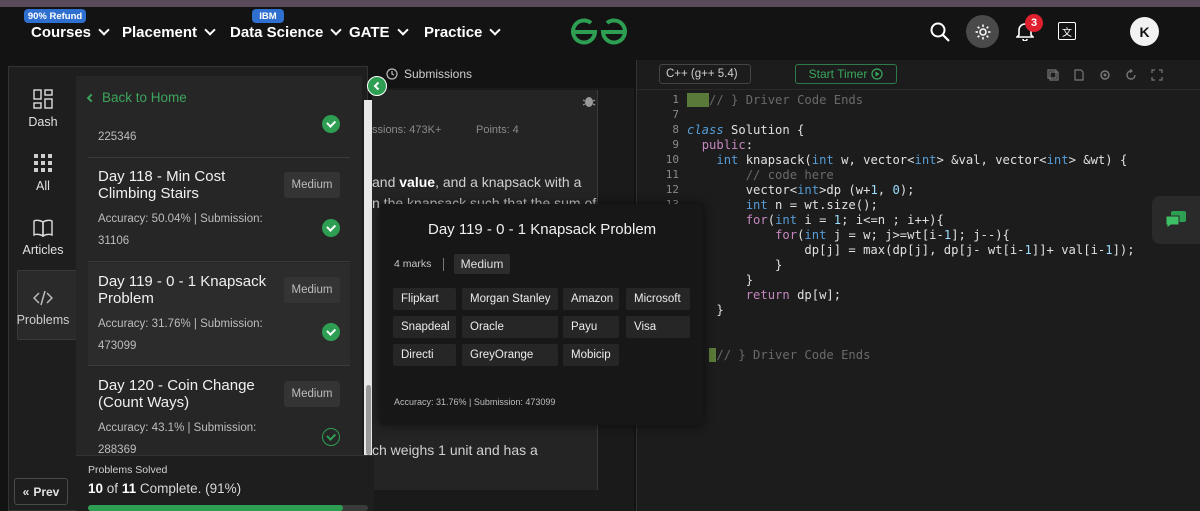 The image size is (1200, 511). What do you see at coordinates (940, 32) in the screenshot?
I see `search-icon` at bounding box center [940, 32].